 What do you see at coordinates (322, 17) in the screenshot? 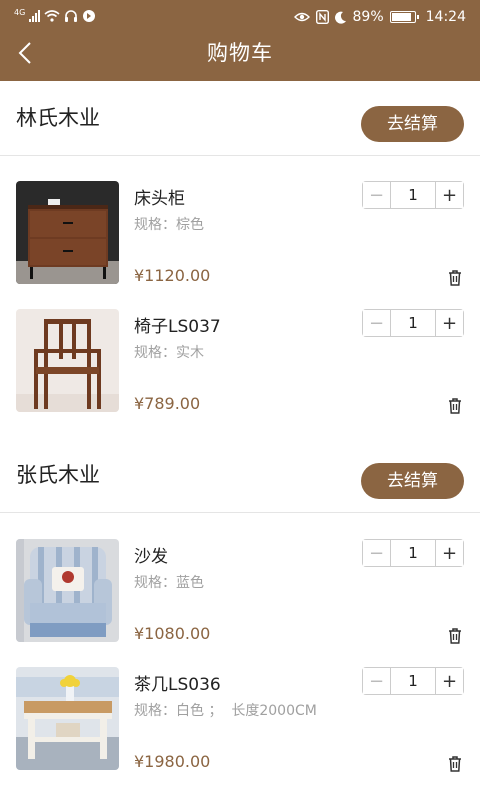
I see `nfc-icon` at bounding box center [322, 17].